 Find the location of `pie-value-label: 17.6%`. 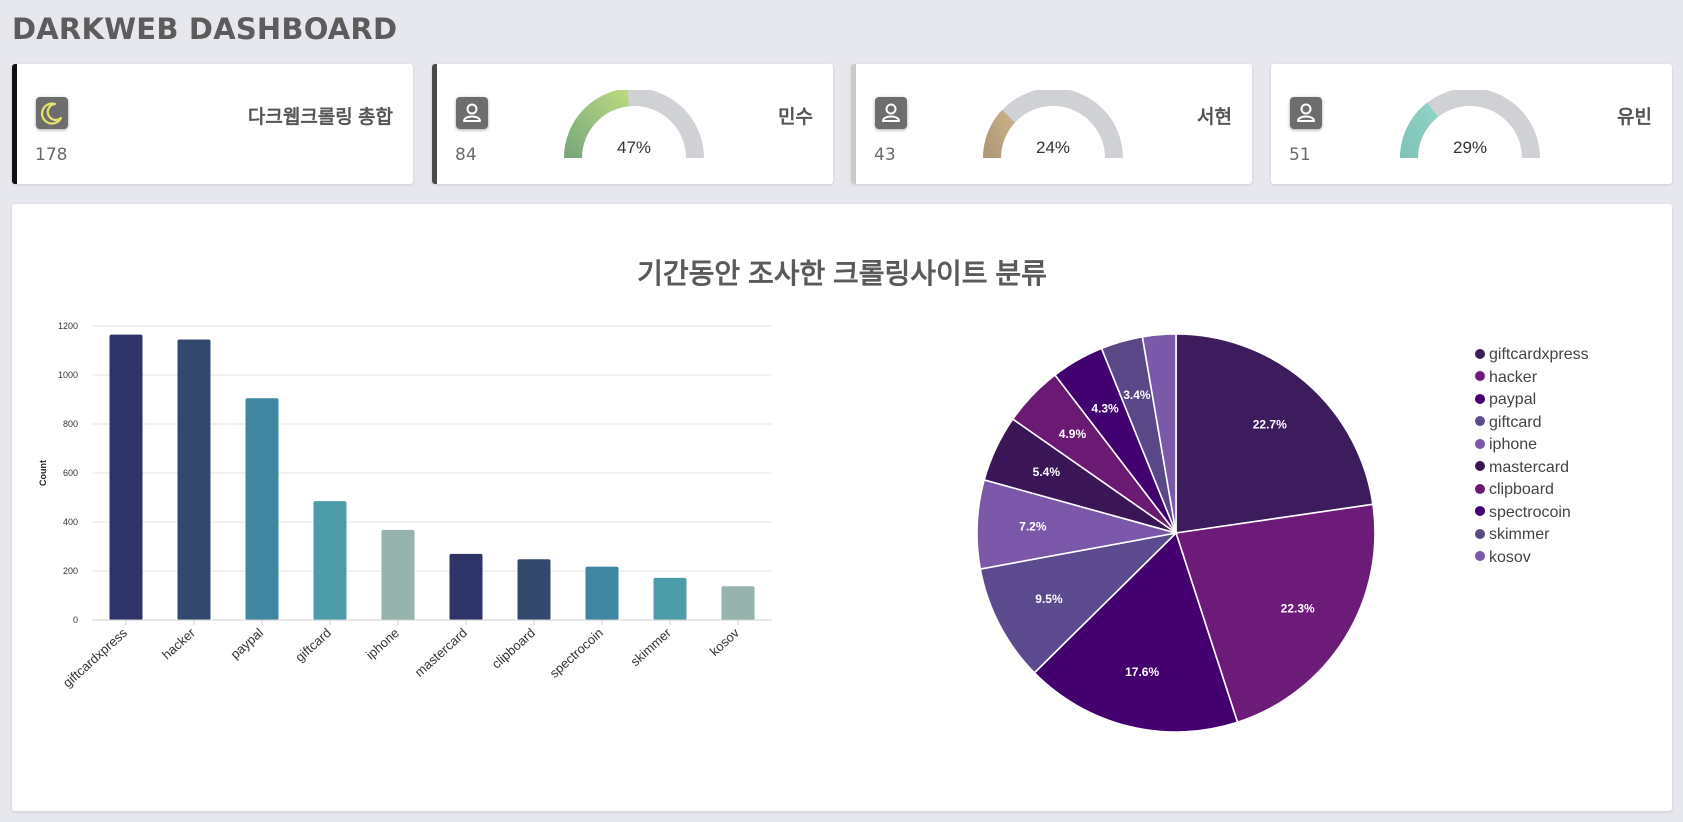

pie-value-label: 17.6% is located at coordinates (1142, 672).